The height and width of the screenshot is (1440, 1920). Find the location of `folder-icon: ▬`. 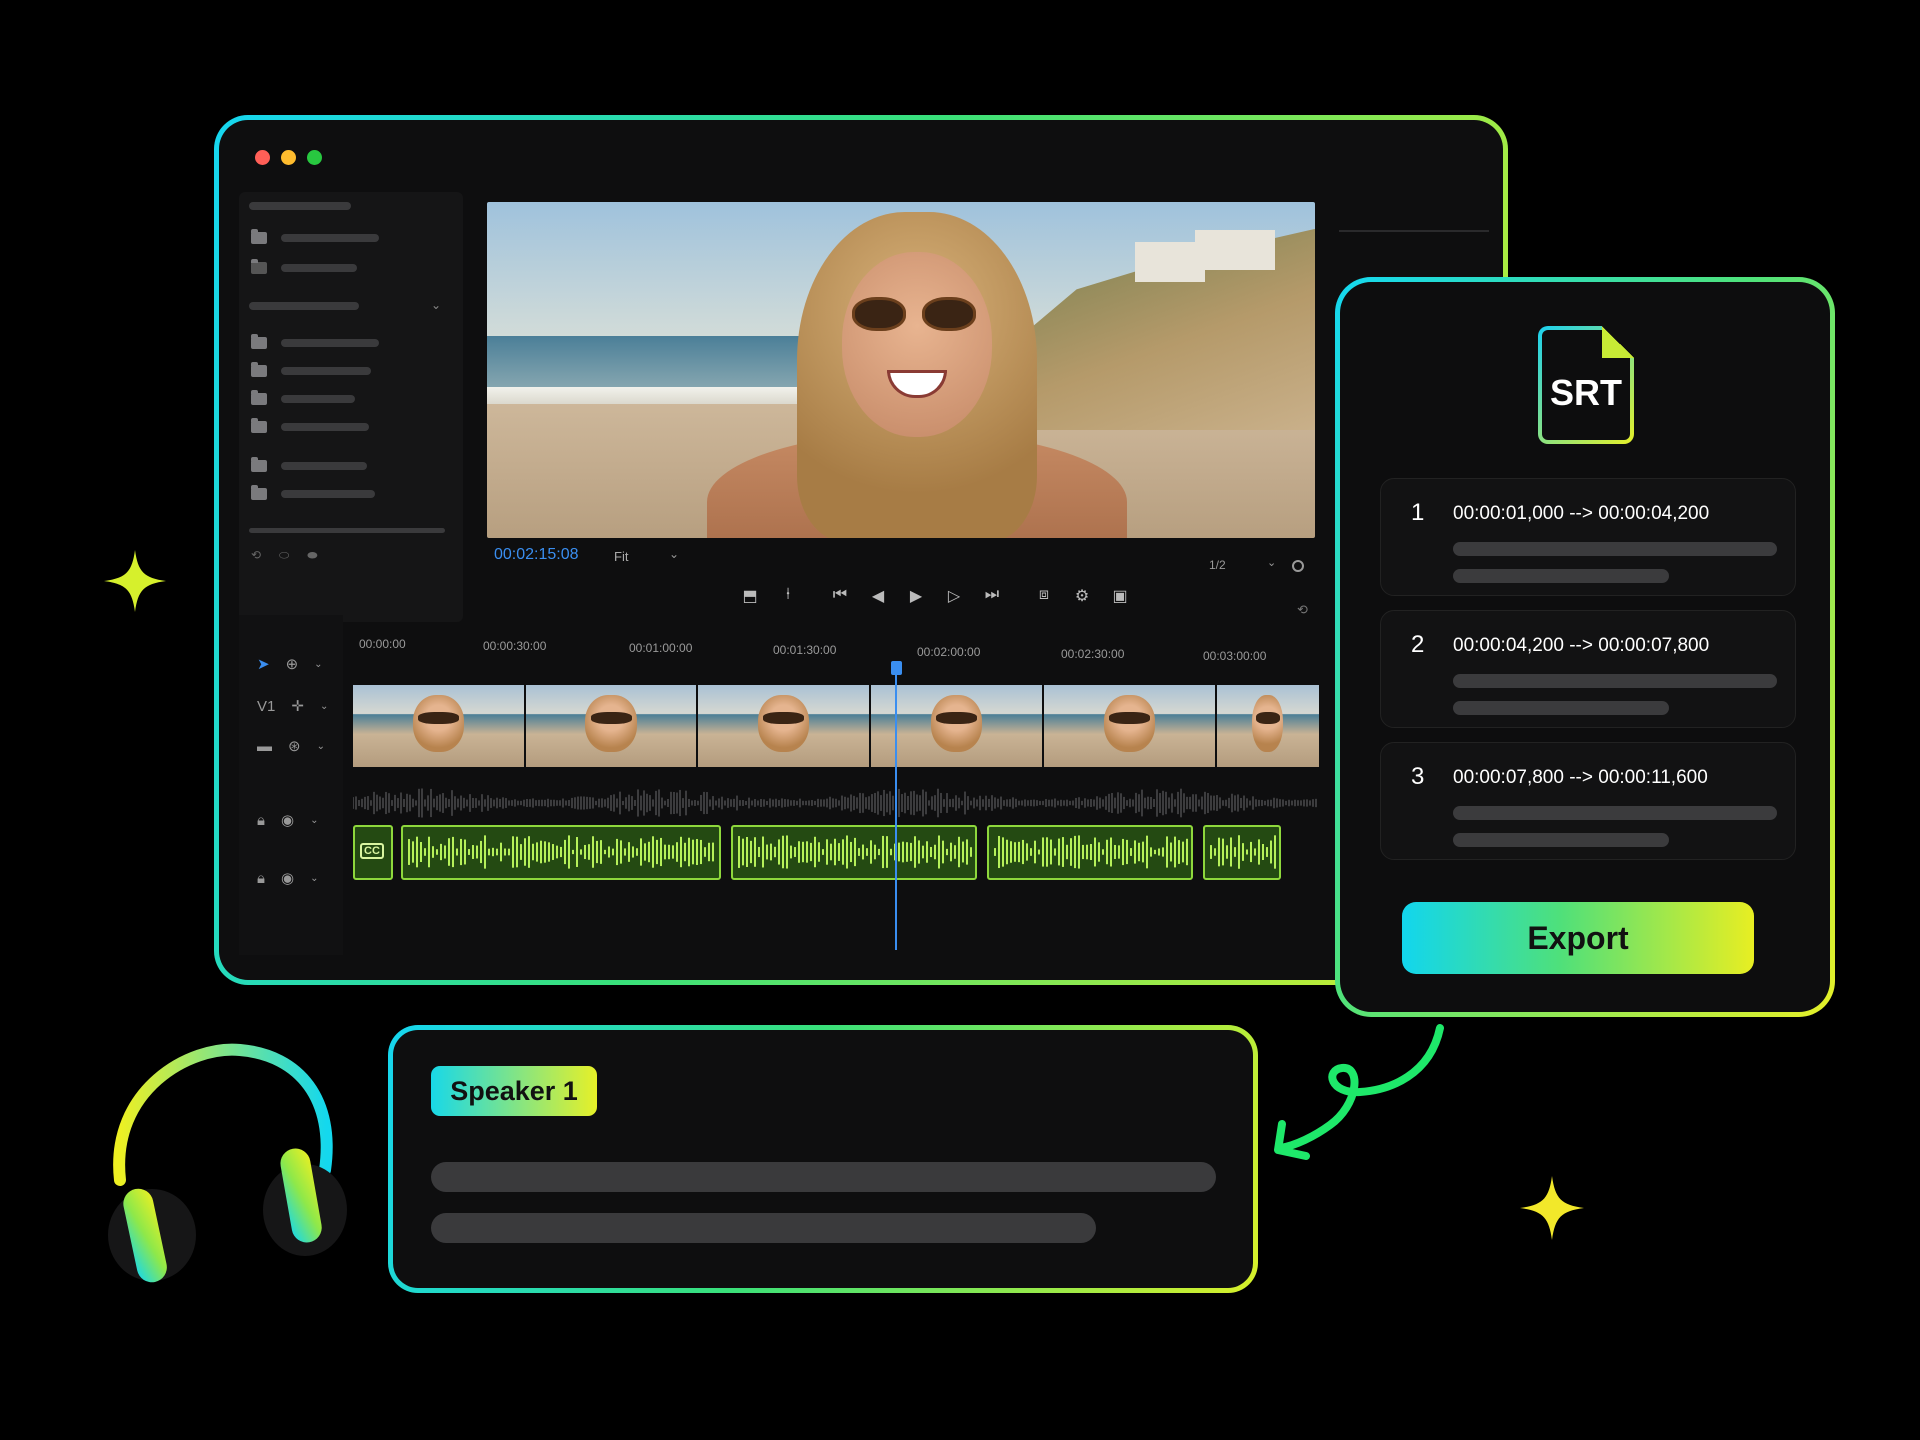

folder-icon: ▬ is located at coordinates (264, 746).